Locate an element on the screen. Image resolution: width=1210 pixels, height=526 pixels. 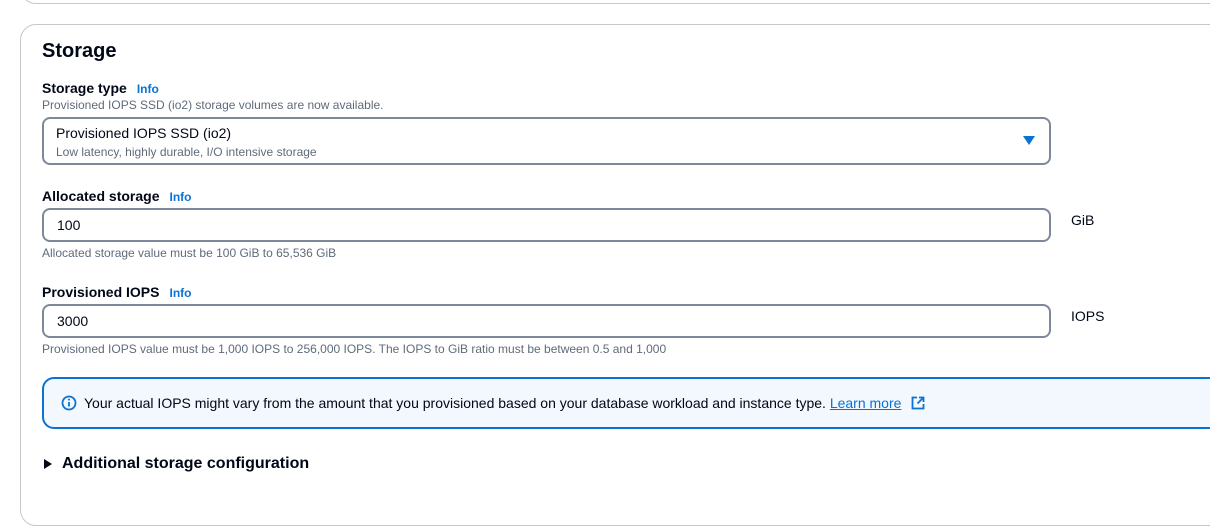
allocated-storage-input: 100 is located at coordinates (546, 225).